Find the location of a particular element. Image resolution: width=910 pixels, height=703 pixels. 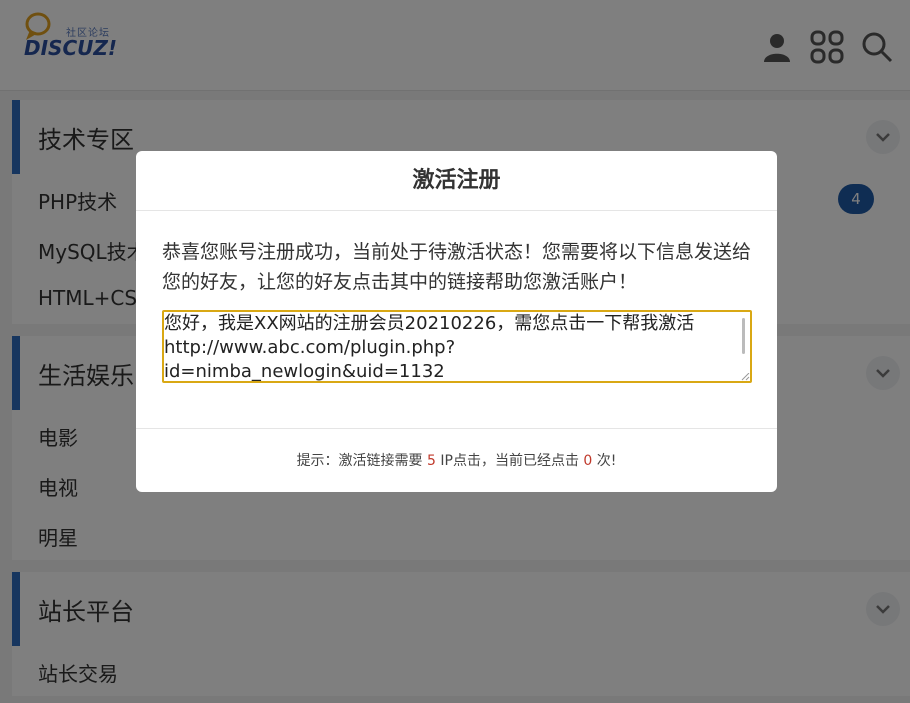

activation-link-textarea is located at coordinates (457, 346).